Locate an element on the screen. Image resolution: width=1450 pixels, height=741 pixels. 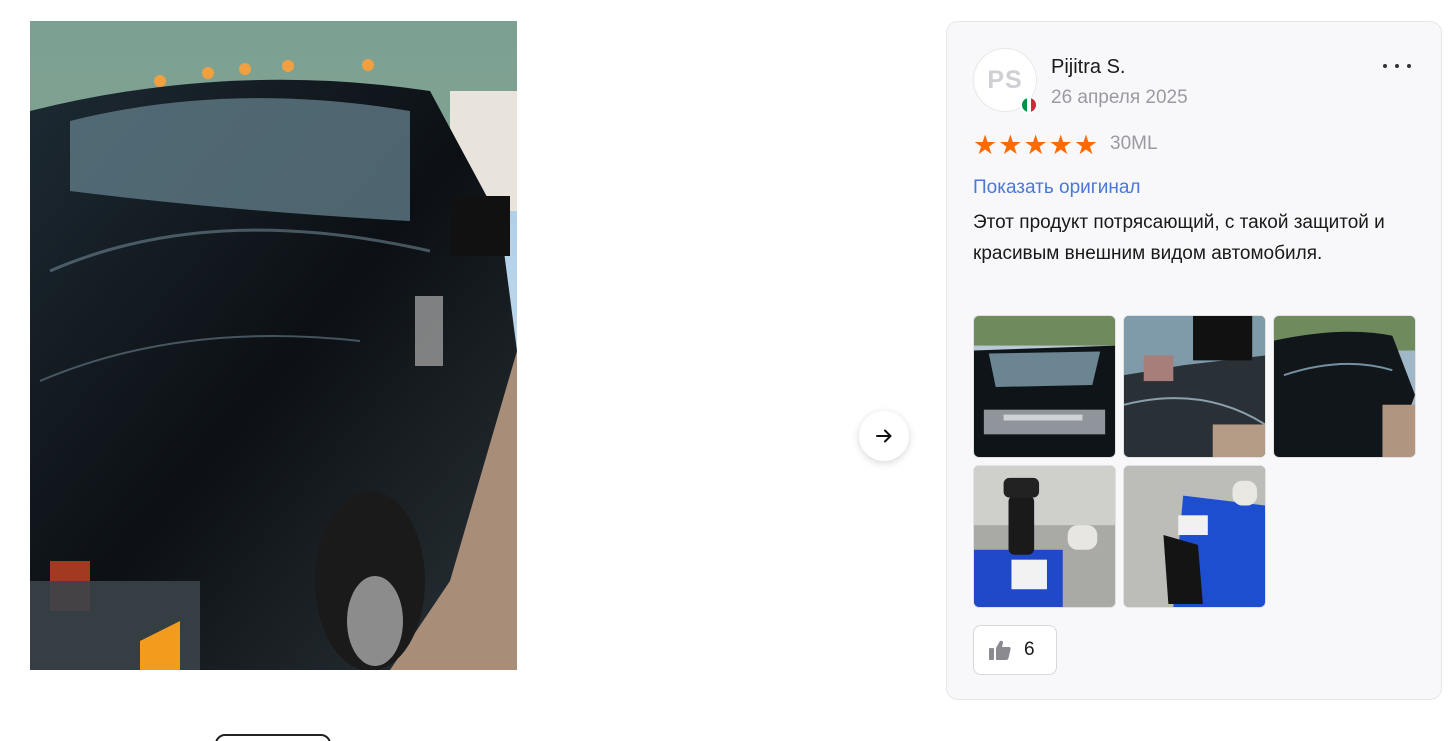
like-count: 6 is located at coordinates (1029, 649).